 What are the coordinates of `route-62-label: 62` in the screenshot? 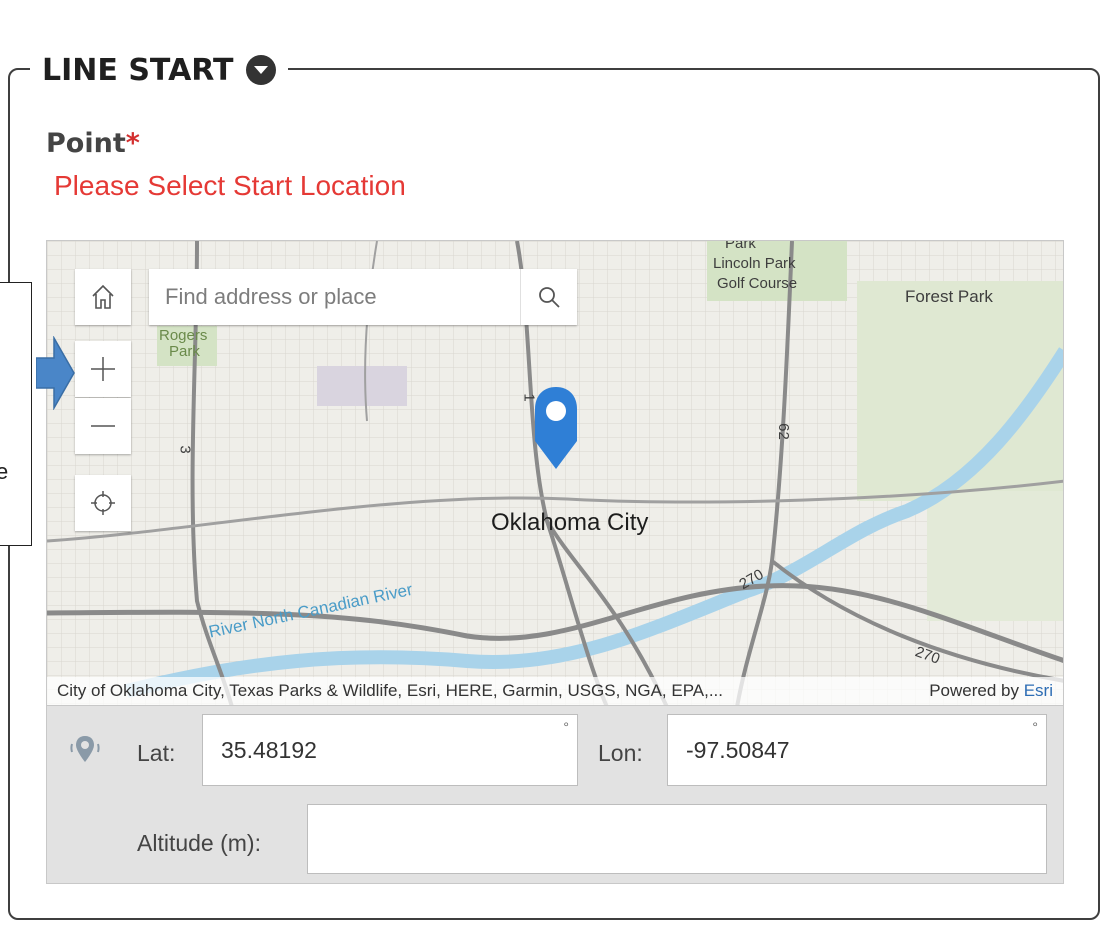 It's located at (783, 431).